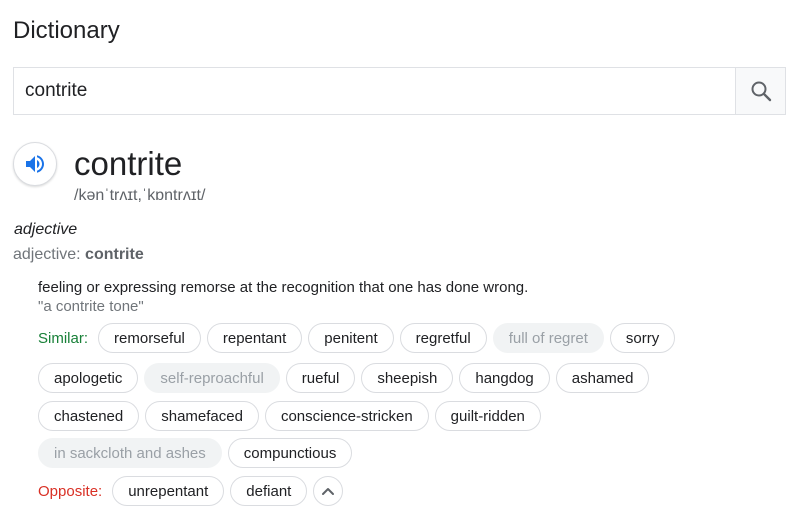 The width and height of the screenshot is (804, 530). What do you see at coordinates (66, 30) in the screenshot?
I see `page-title: Dictionary` at bounding box center [66, 30].